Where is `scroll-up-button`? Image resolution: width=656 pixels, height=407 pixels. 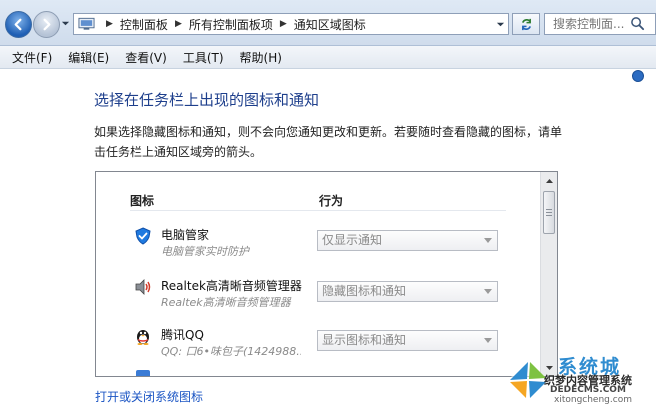 scroll-up-button is located at coordinates (549, 180).